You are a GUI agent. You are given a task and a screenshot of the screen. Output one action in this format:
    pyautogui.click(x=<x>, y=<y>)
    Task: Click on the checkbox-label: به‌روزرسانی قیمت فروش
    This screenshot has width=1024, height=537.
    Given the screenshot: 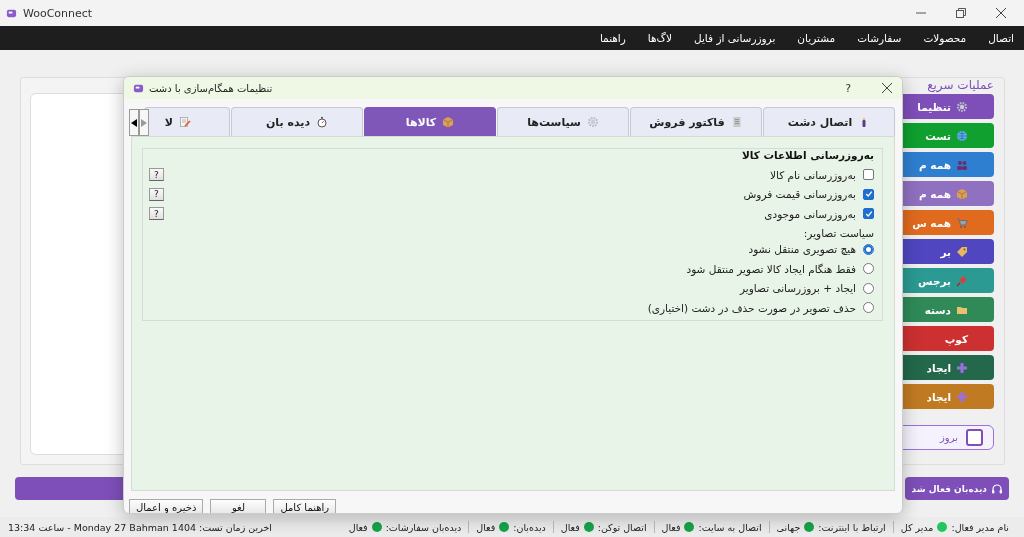 What is the action you would take?
    pyautogui.click(x=799, y=194)
    